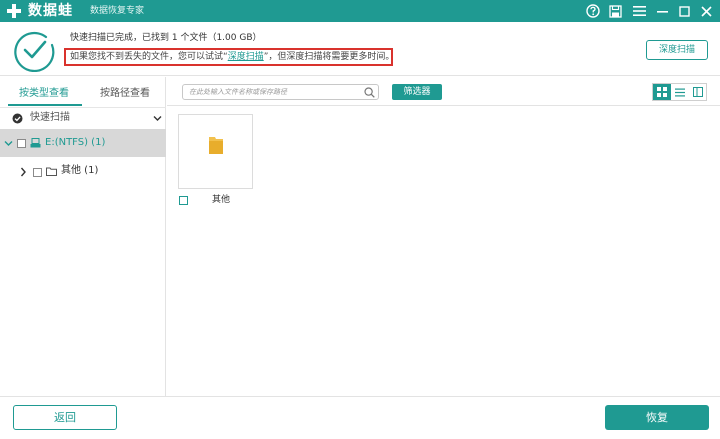 This screenshot has height=439, width=720. I want to click on maximize-icon, so click(684, 11).